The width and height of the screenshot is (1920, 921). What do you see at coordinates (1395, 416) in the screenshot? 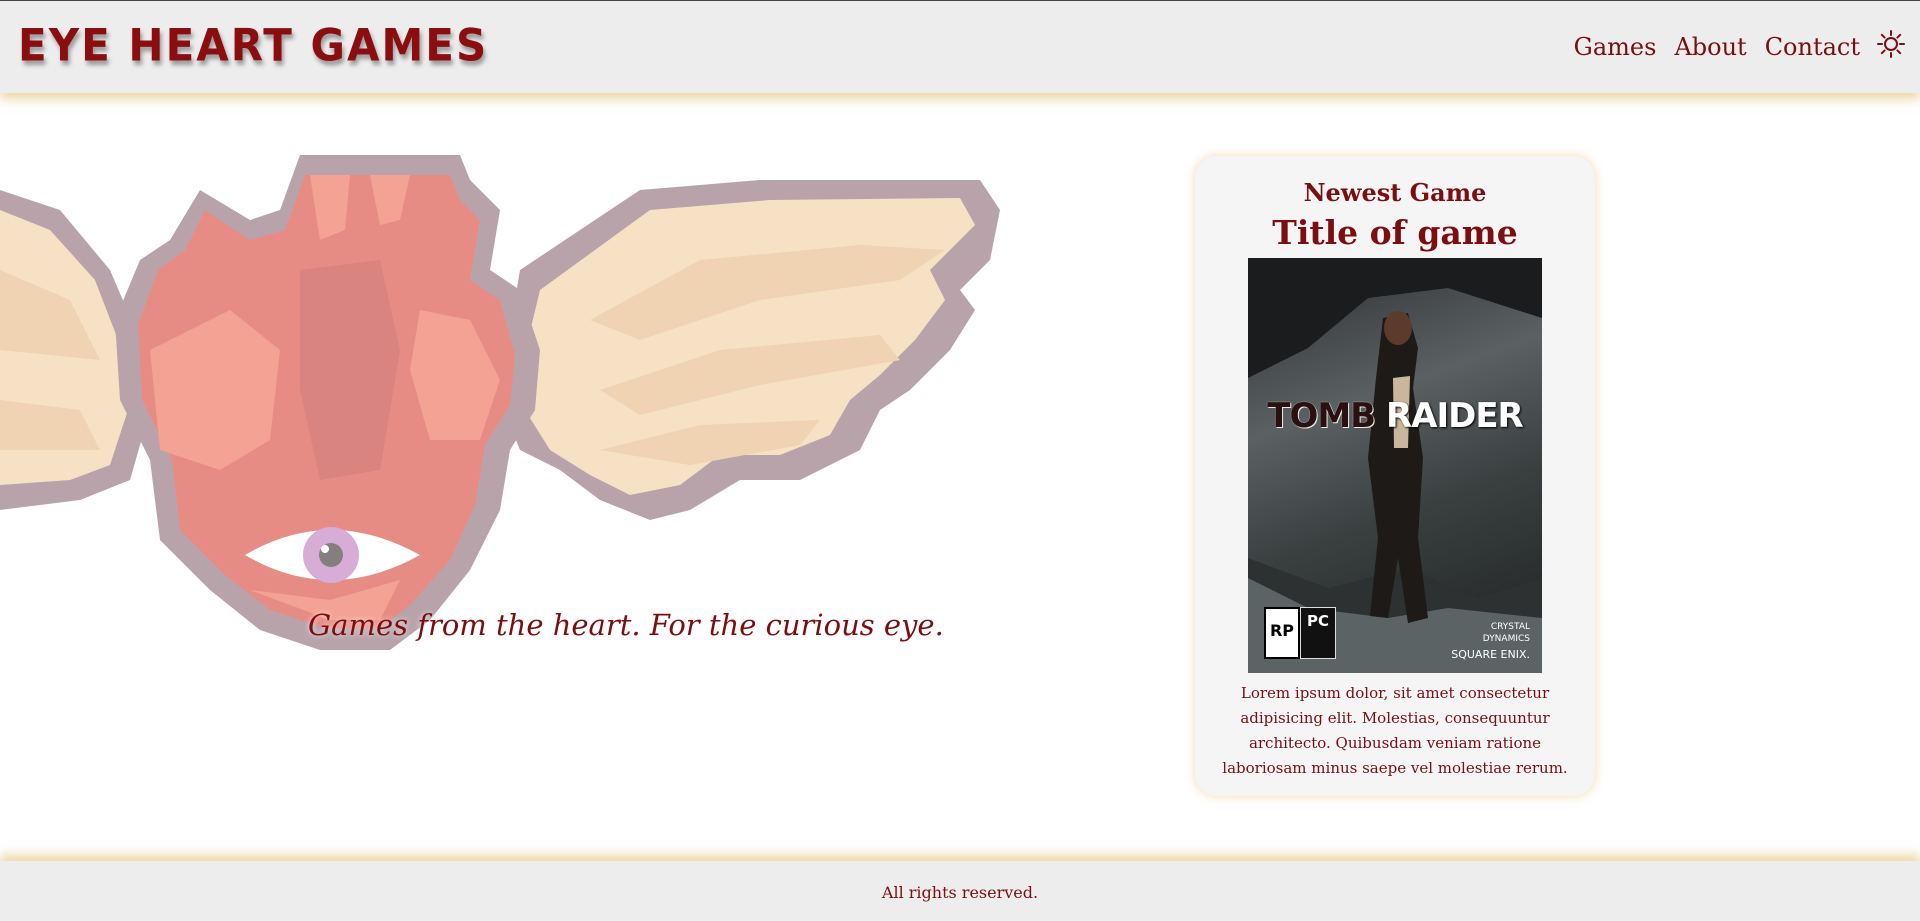
I see `cover-title: TOMB RAIDER` at bounding box center [1395, 416].